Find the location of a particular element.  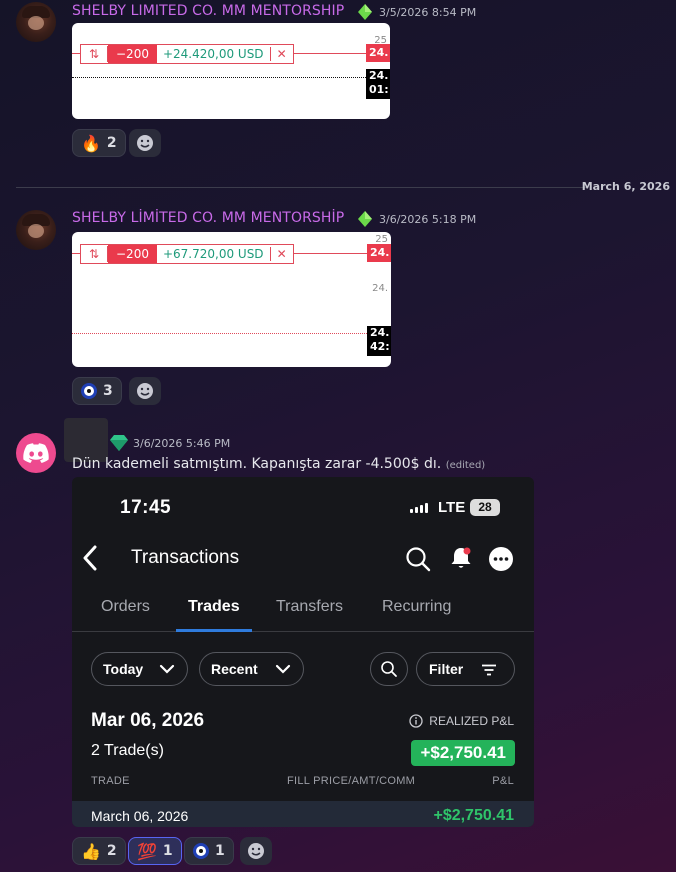

thumbs-up-icon: 👍 is located at coordinates (91, 851).